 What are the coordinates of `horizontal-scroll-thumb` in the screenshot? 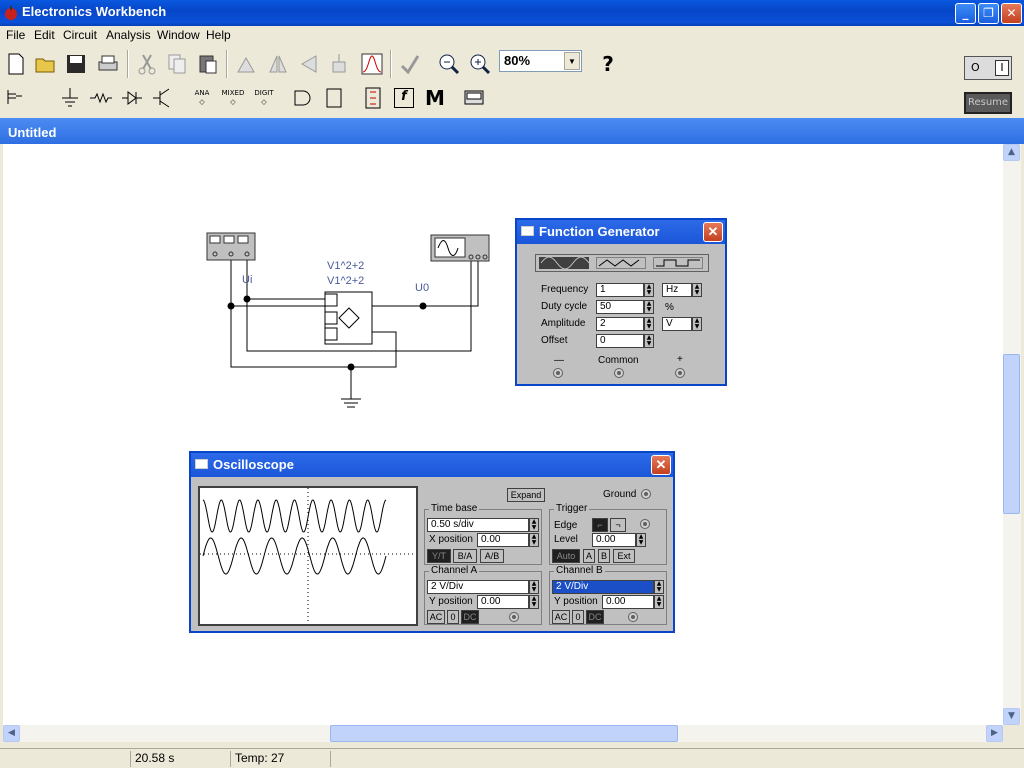 It's located at (504, 733).